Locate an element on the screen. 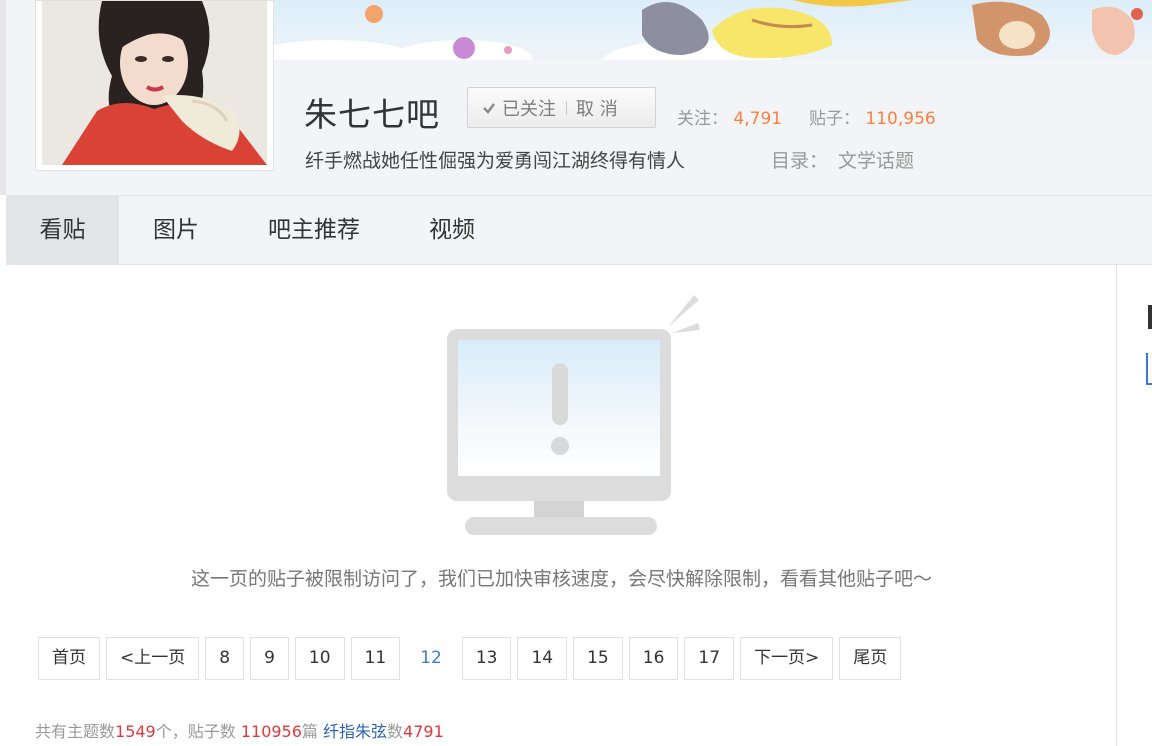  forum-tab-bar: 看贴 图片 吧主推荐 视频 is located at coordinates (579, 230).